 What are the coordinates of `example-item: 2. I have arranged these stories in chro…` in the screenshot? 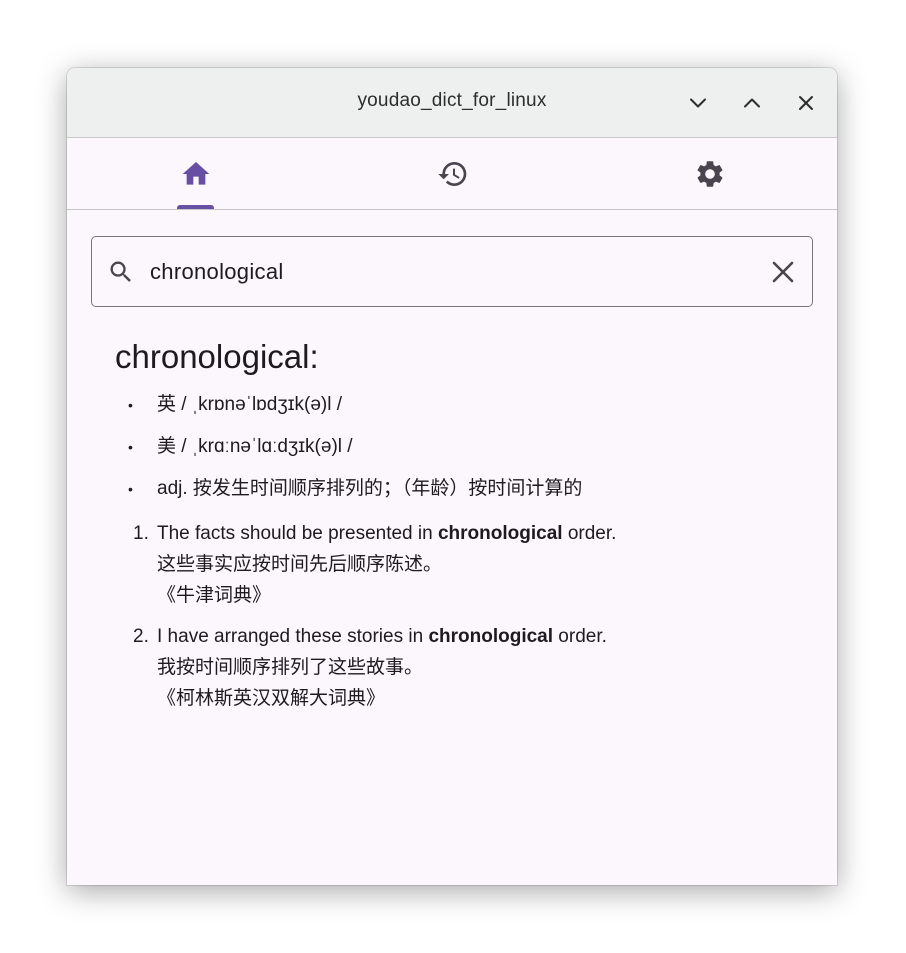 It's located at (465, 667).